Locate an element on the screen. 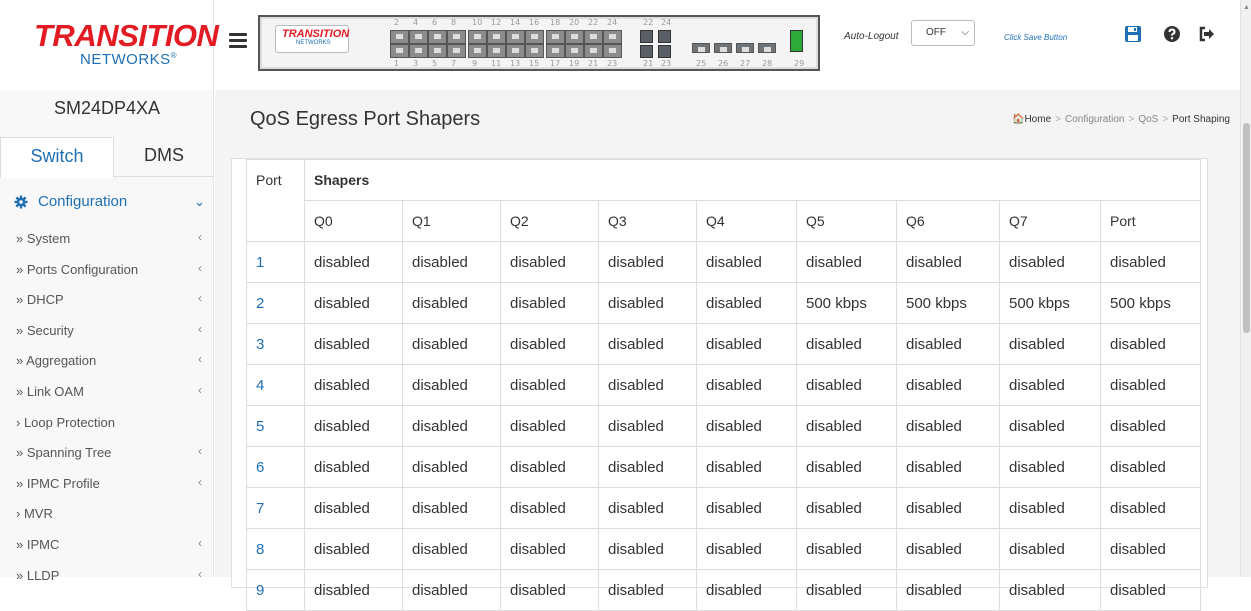 This screenshot has height=611, width=1251. sidebar-menu-item: » Security ‹ is located at coordinates (107, 330).